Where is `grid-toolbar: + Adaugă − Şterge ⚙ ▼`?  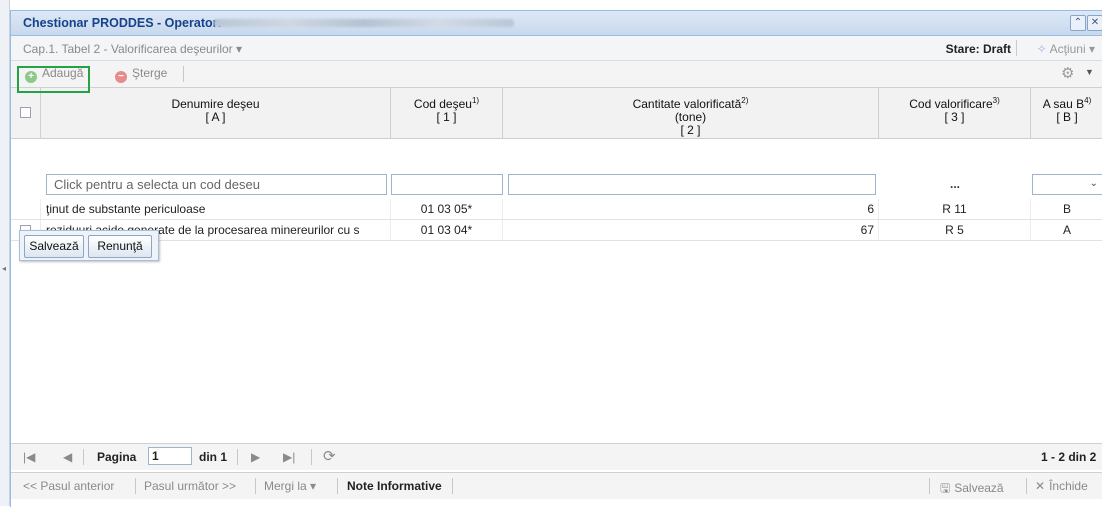
grid-toolbar: + Adaugă − Şterge ⚙ ▼ is located at coordinates (556, 74).